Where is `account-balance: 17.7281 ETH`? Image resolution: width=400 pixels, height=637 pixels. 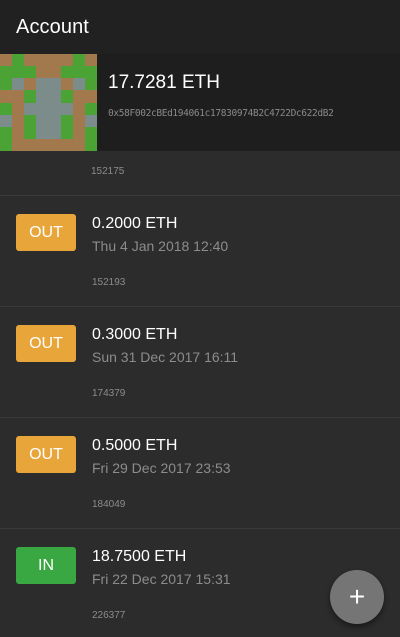 account-balance: 17.7281 ETH is located at coordinates (164, 82).